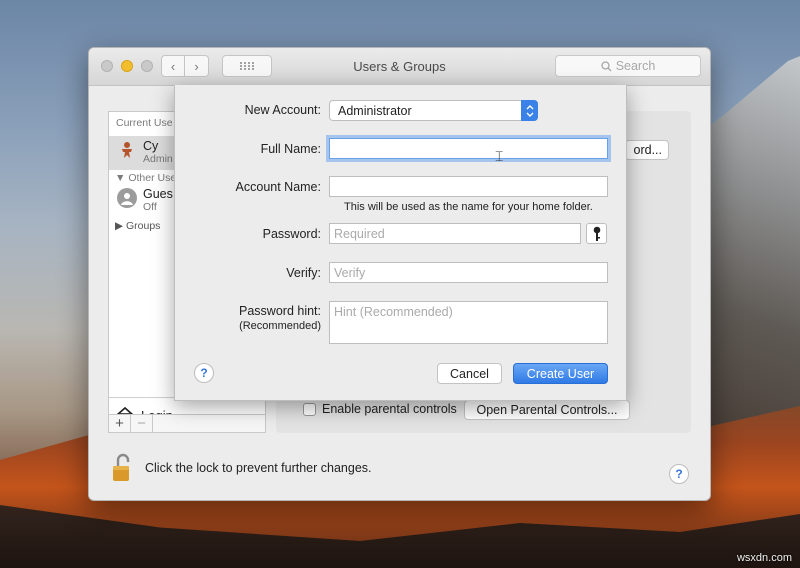 The height and width of the screenshot is (568, 800). Describe the element at coordinates (120, 423) in the screenshot. I see `add-user-button: +` at that location.